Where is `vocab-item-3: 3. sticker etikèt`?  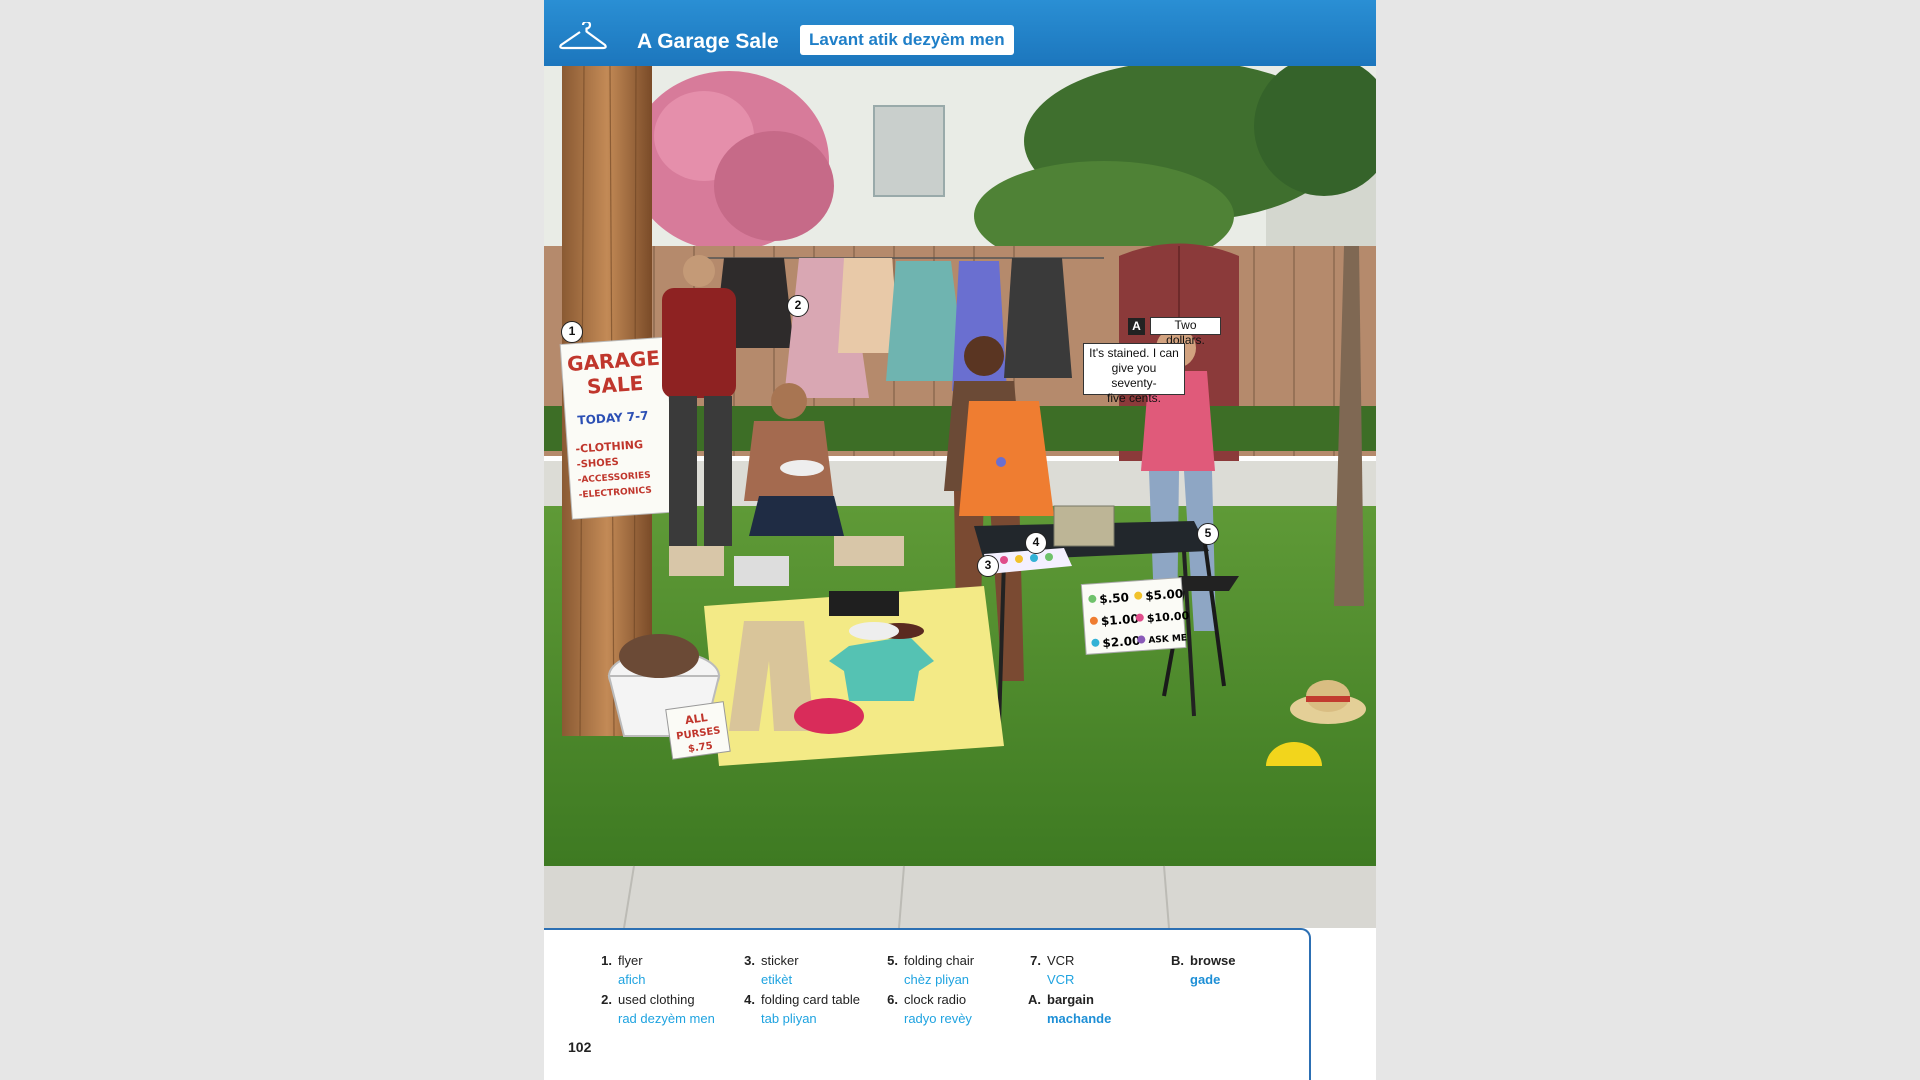 vocab-item-3: 3. sticker etikèt is located at coordinates (771, 970).